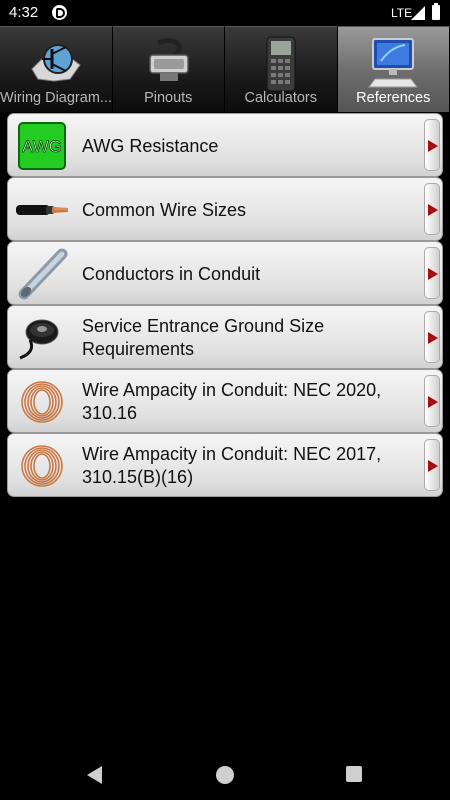  I want to click on svg-text: AWG, so click(42, 146).